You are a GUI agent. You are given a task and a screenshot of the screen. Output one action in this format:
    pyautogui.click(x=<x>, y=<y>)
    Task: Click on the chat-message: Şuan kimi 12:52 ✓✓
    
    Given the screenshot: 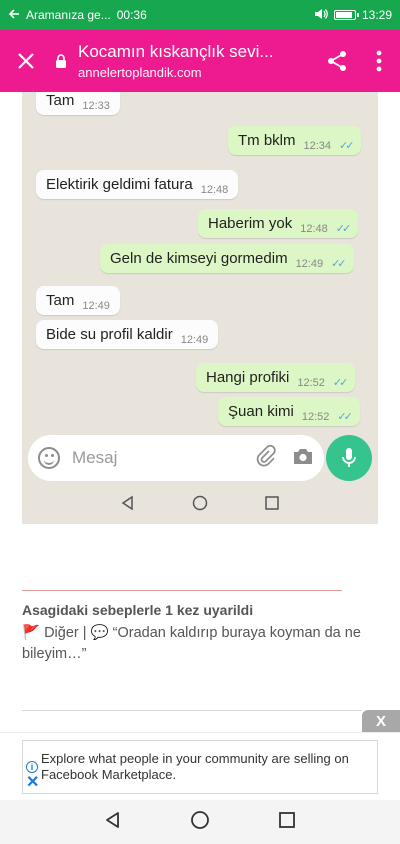 What is the action you would take?
    pyautogui.click(x=289, y=411)
    